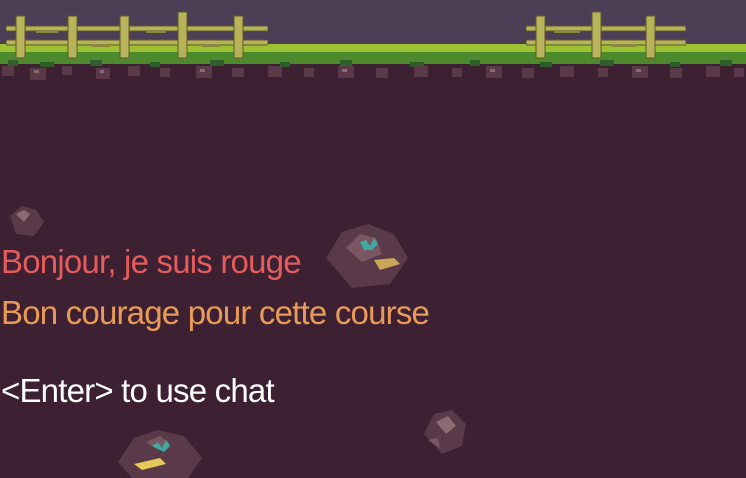 This screenshot has height=478, width=746. What do you see at coordinates (137, 35) in the screenshot?
I see `wooden-fence-left` at bounding box center [137, 35].